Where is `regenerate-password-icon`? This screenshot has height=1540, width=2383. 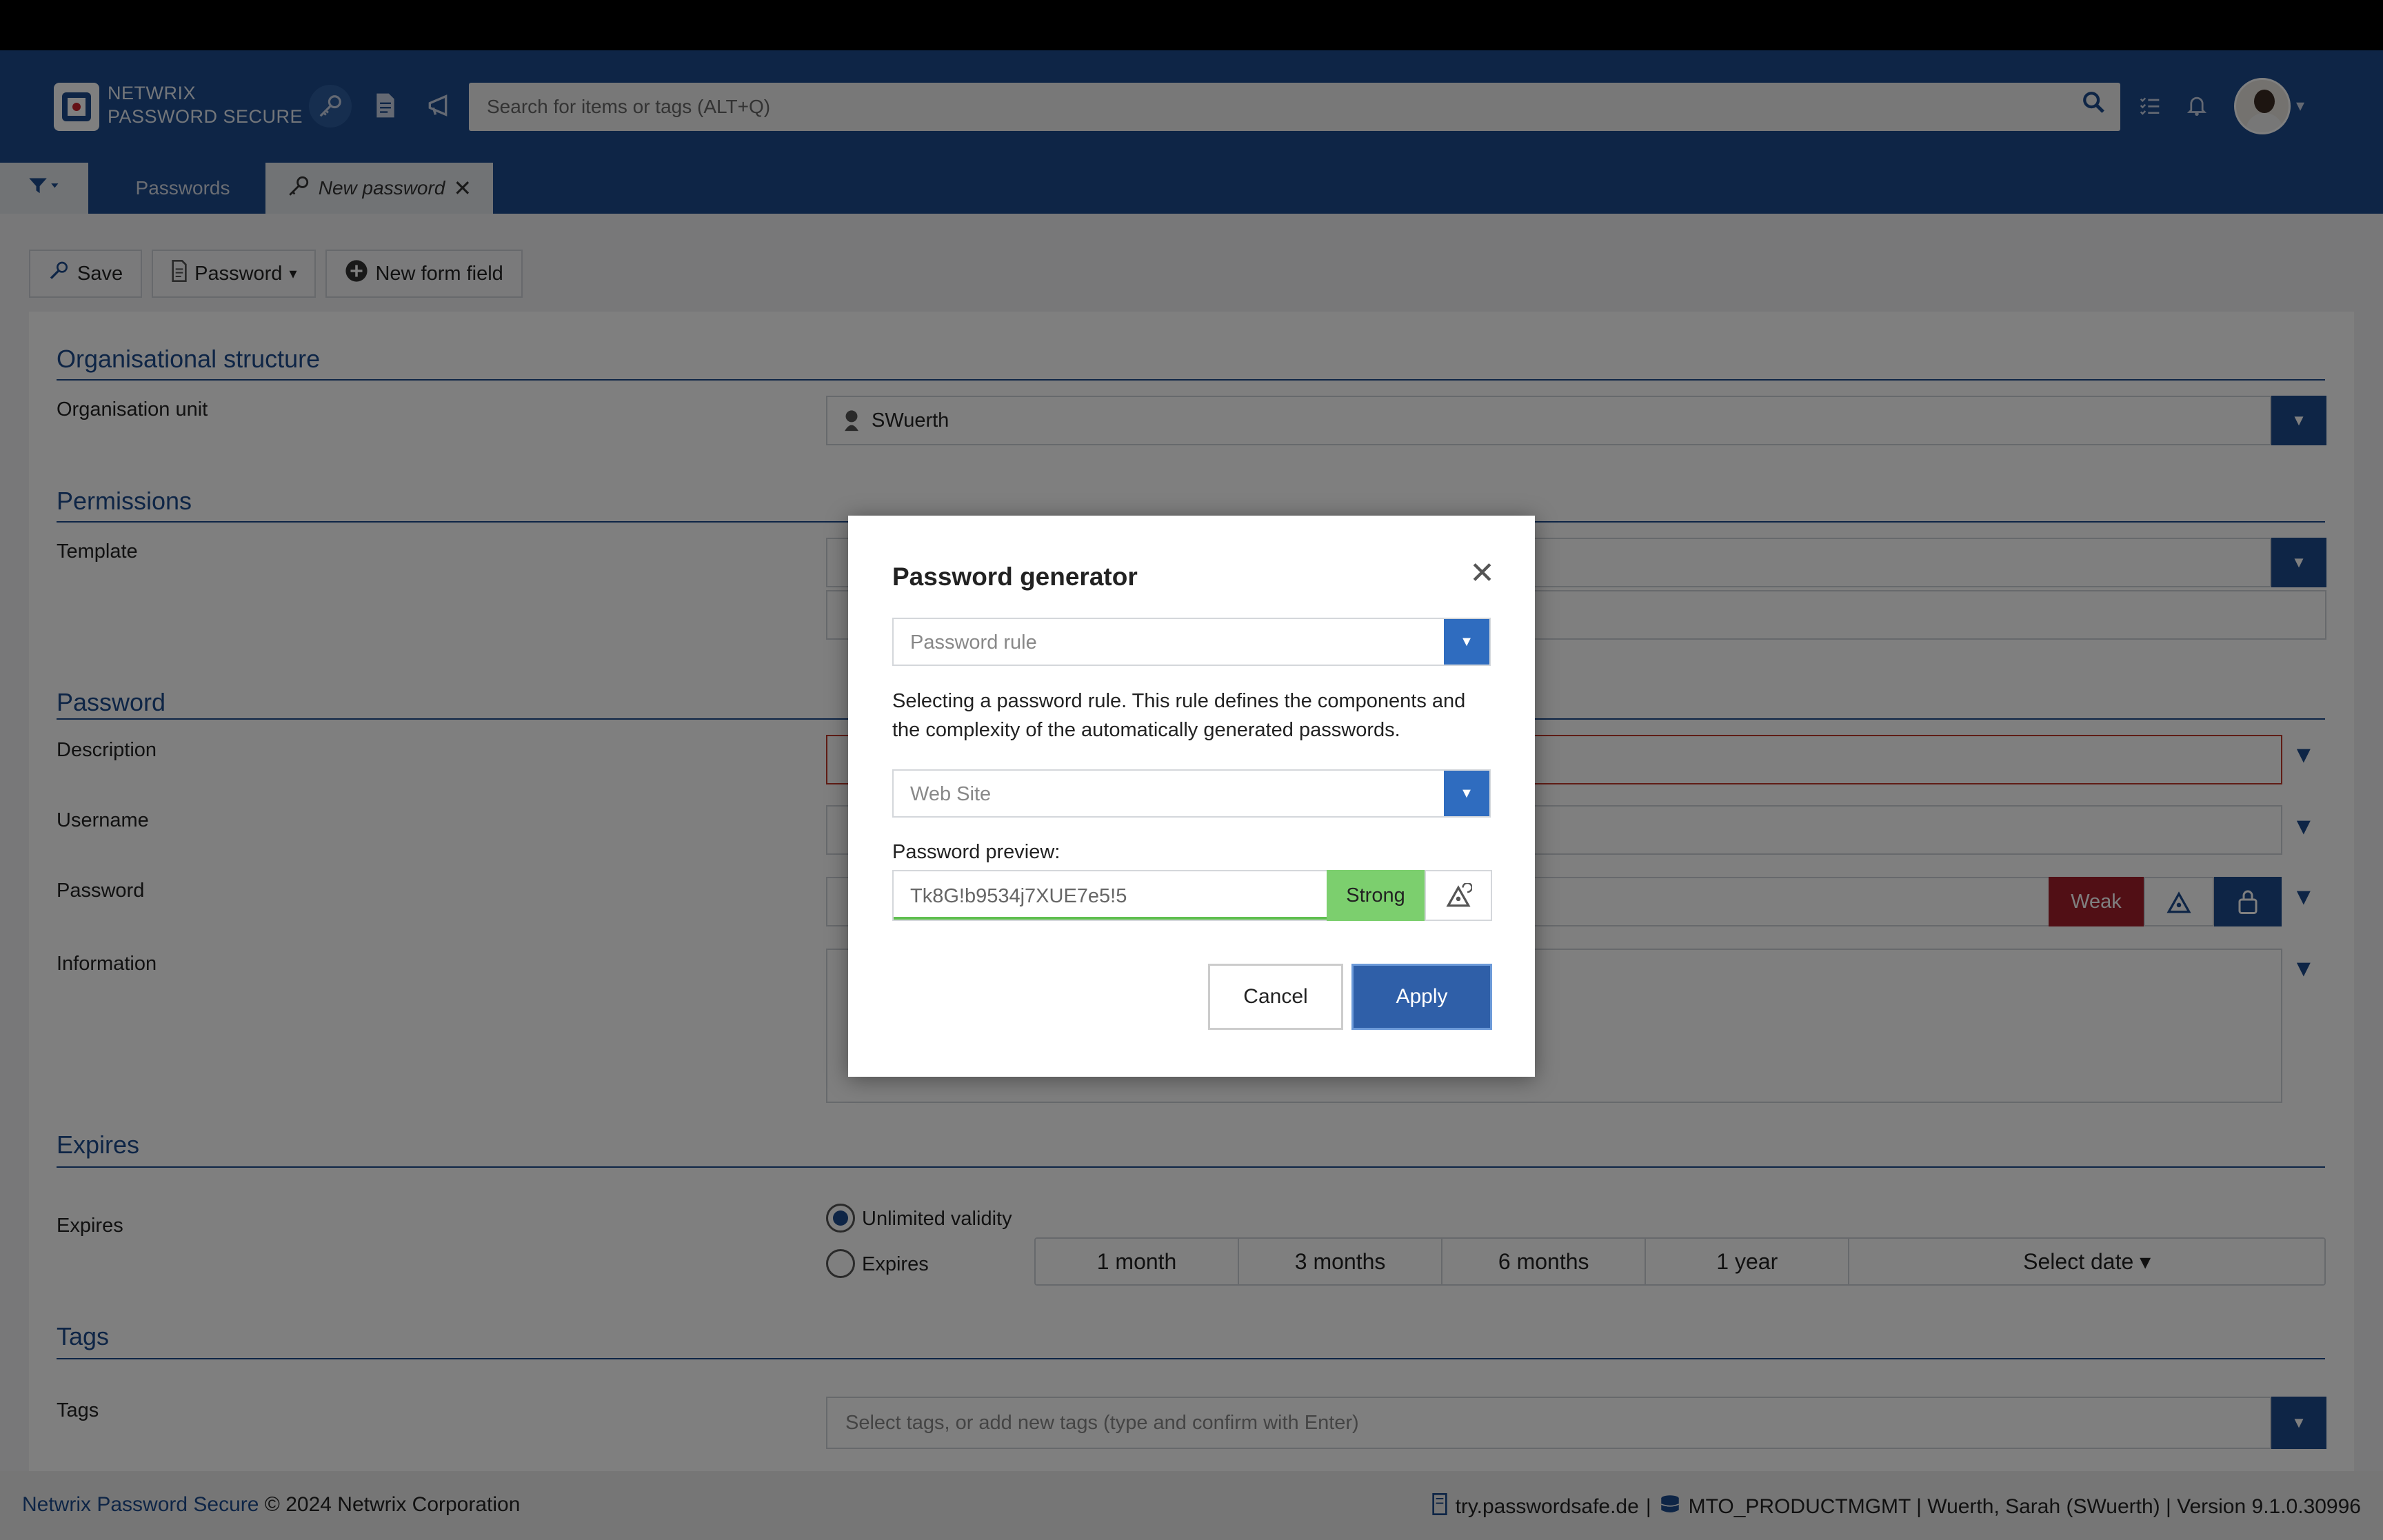 regenerate-password-icon is located at coordinates (1458, 896).